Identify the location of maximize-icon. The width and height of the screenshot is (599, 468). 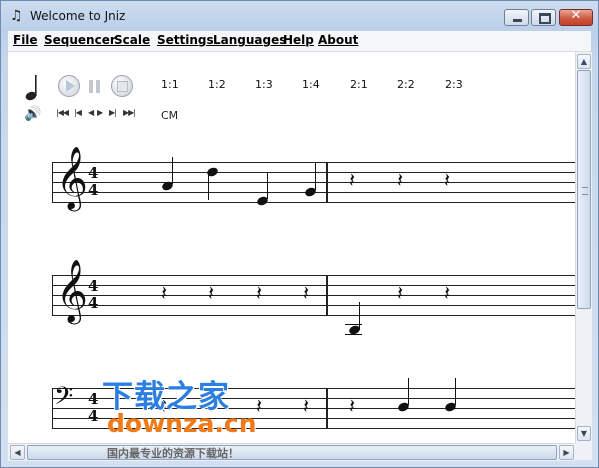
(545, 18).